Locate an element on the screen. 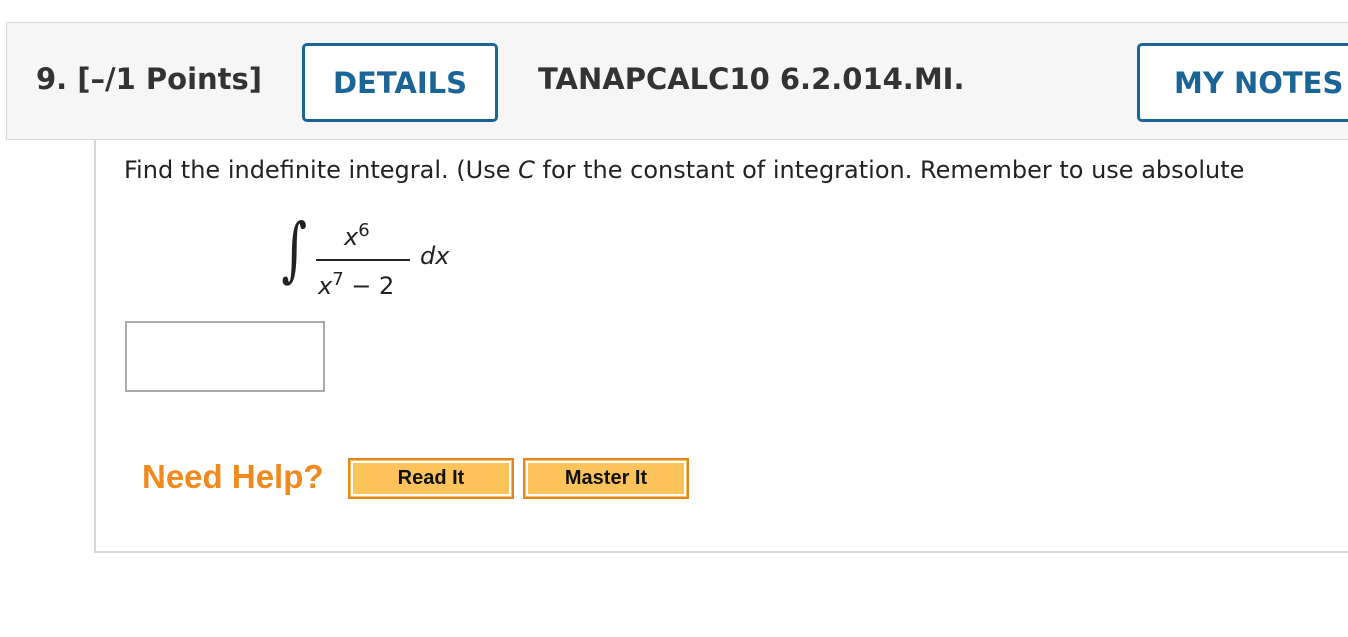 The width and height of the screenshot is (1348, 637). fraction-numerator: x6 is located at coordinates (357, 235).